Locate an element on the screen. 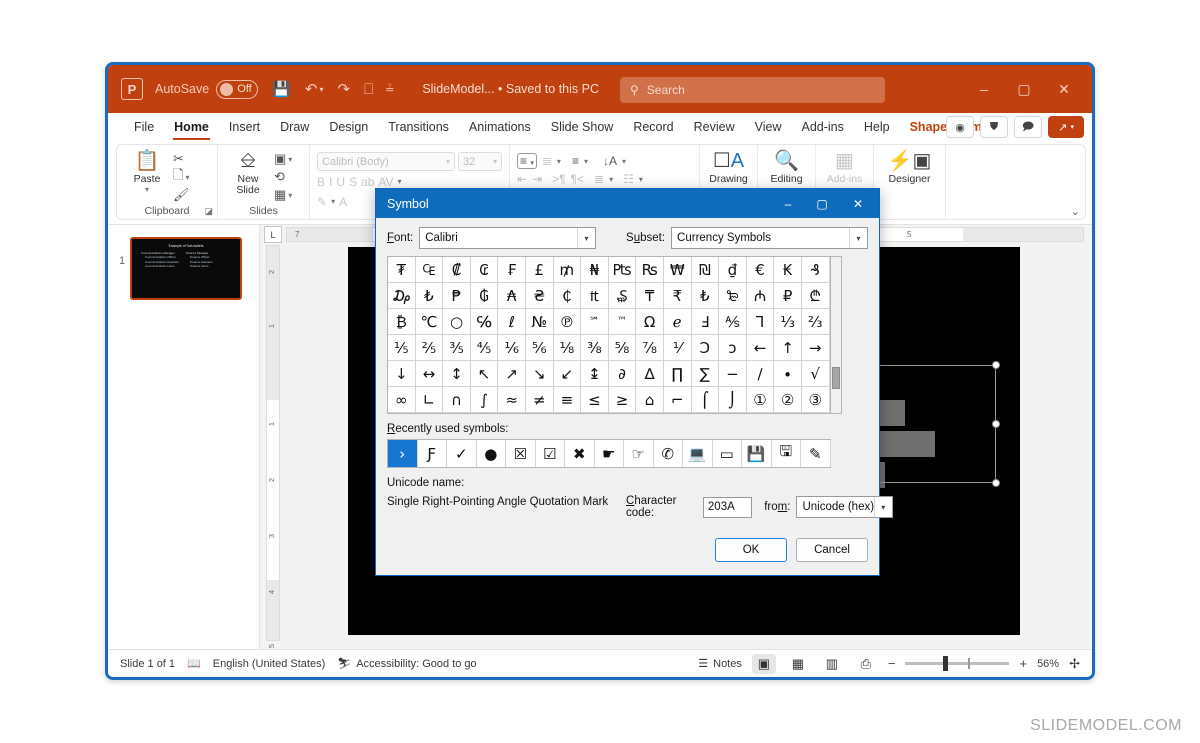 The image size is (1200, 743). decrease-indent-button: ⇤ is located at coordinates (522, 179).